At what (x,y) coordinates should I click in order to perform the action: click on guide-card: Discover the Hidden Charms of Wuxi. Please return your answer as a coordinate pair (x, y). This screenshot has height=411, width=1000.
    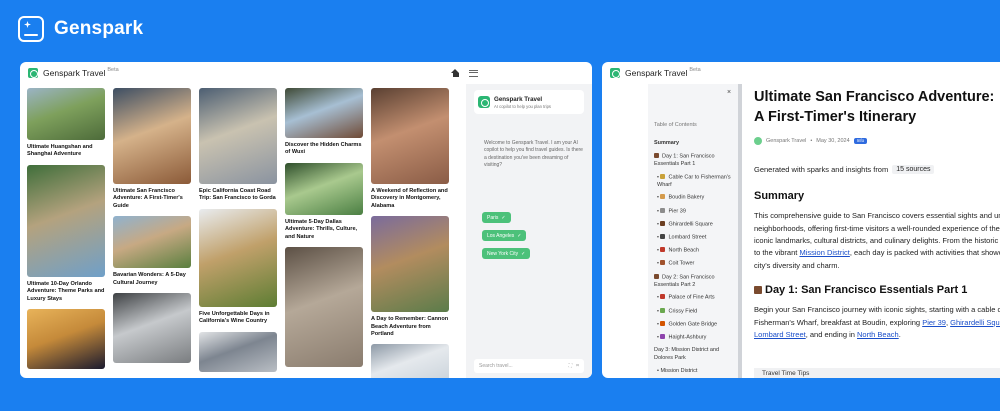
    Looking at the image, I should click on (324, 122).